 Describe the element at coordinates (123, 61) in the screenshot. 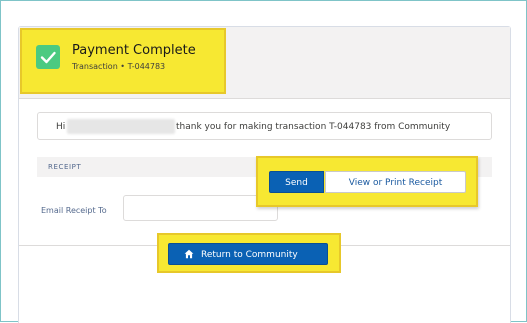

I see `header-highlight: Payment Complete Transaction • T-044783` at that location.